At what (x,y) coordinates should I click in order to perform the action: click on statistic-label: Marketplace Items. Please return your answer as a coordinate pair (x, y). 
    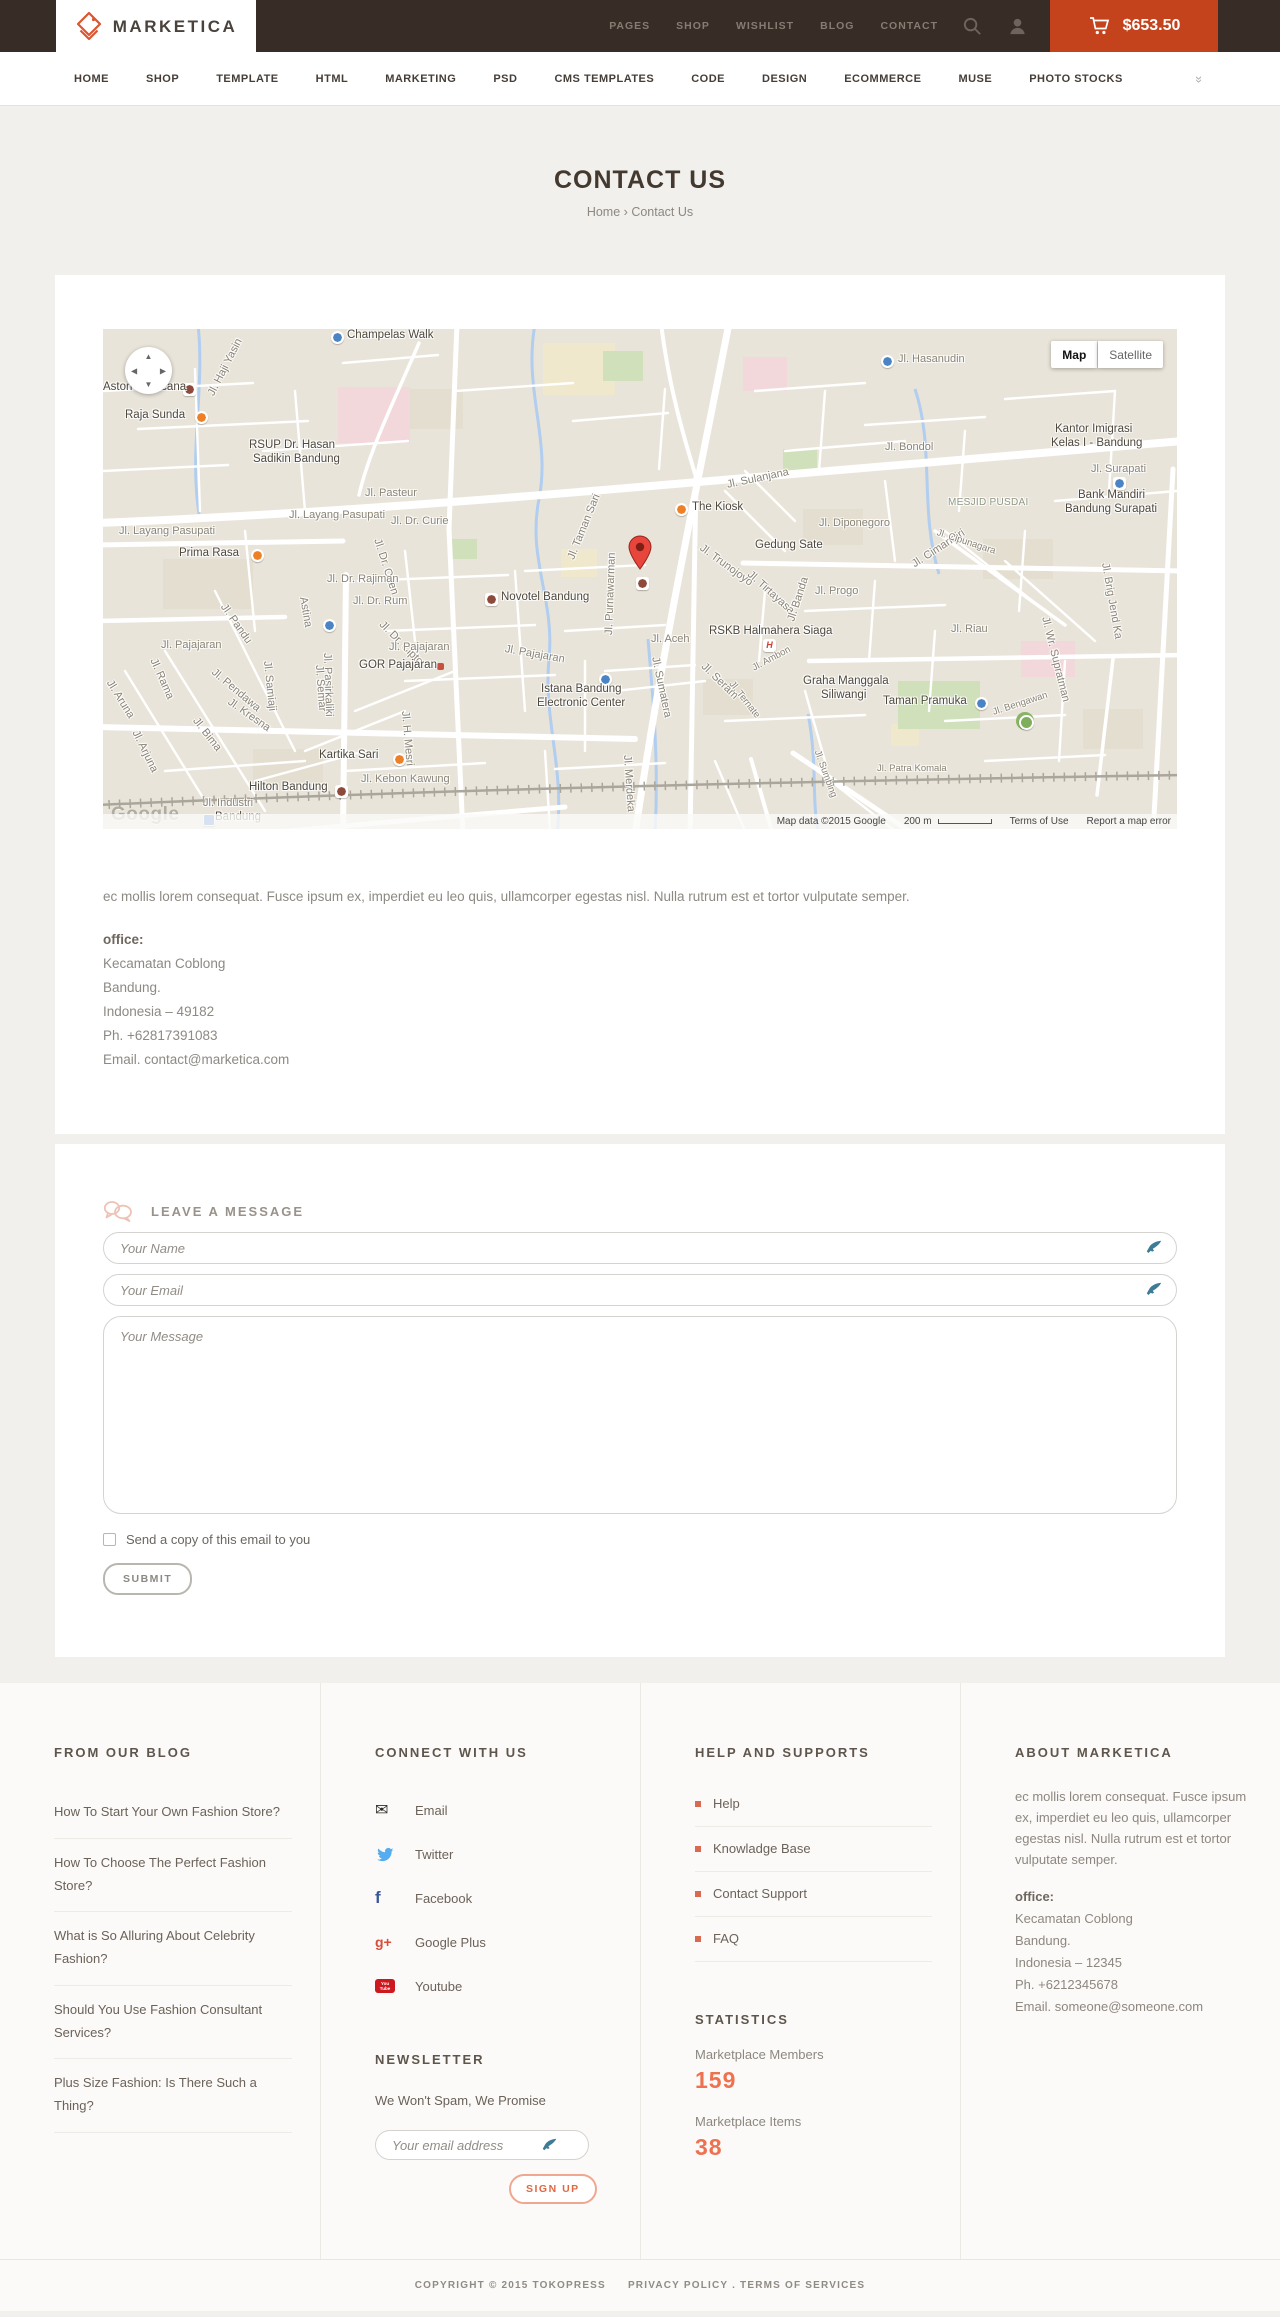
    Looking at the image, I should click on (748, 2121).